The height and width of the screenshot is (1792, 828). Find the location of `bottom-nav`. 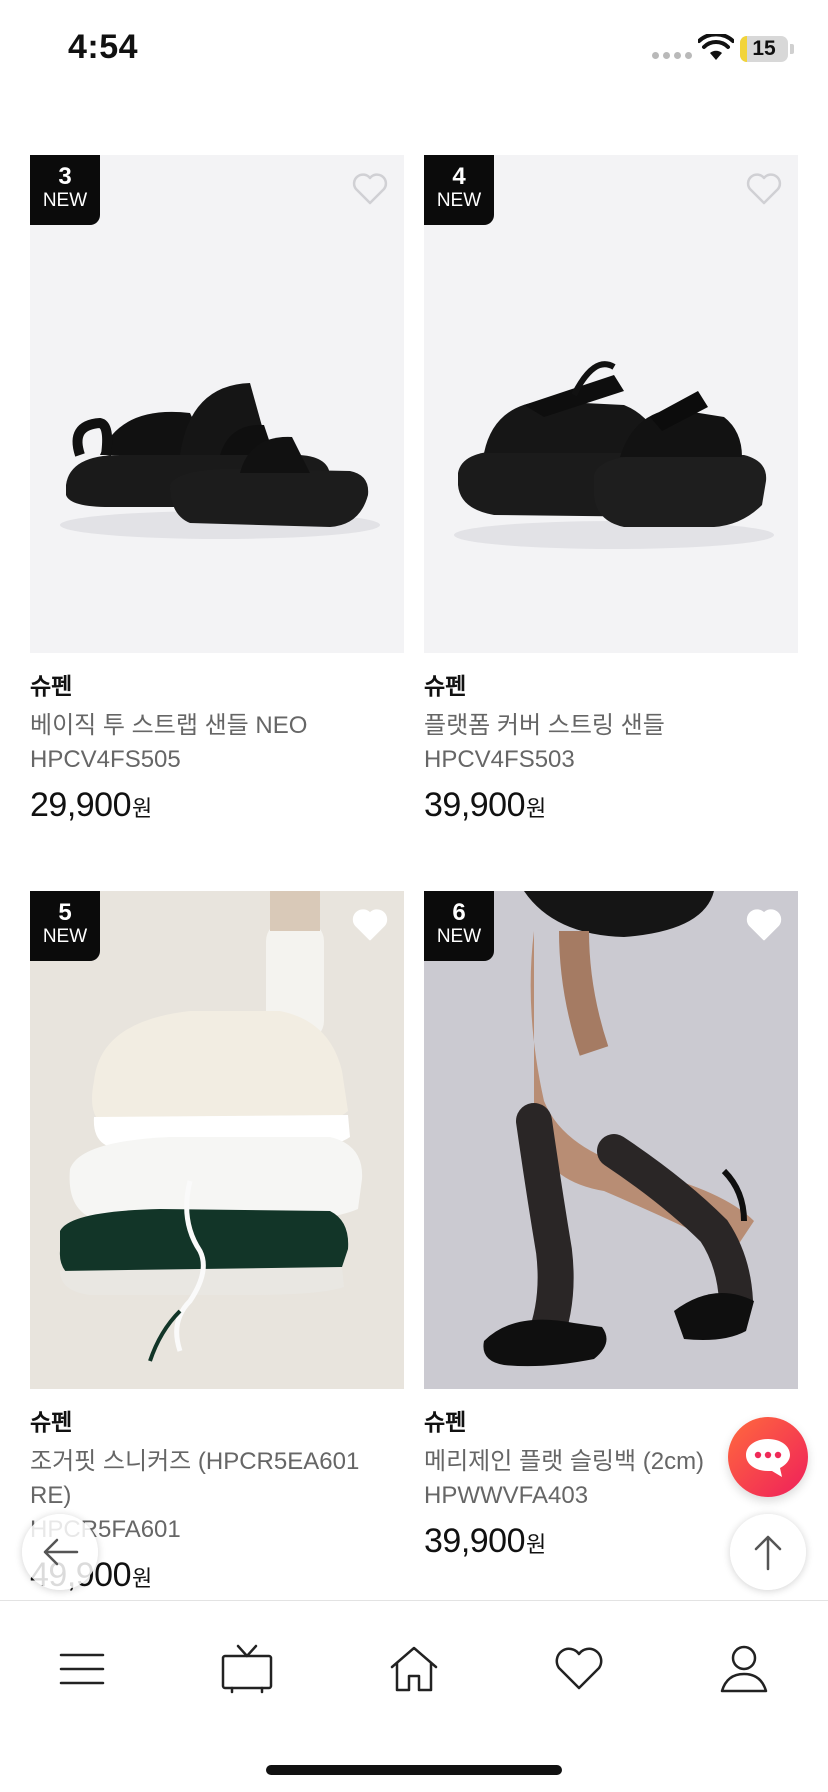

bottom-nav is located at coordinates (414, 1696).